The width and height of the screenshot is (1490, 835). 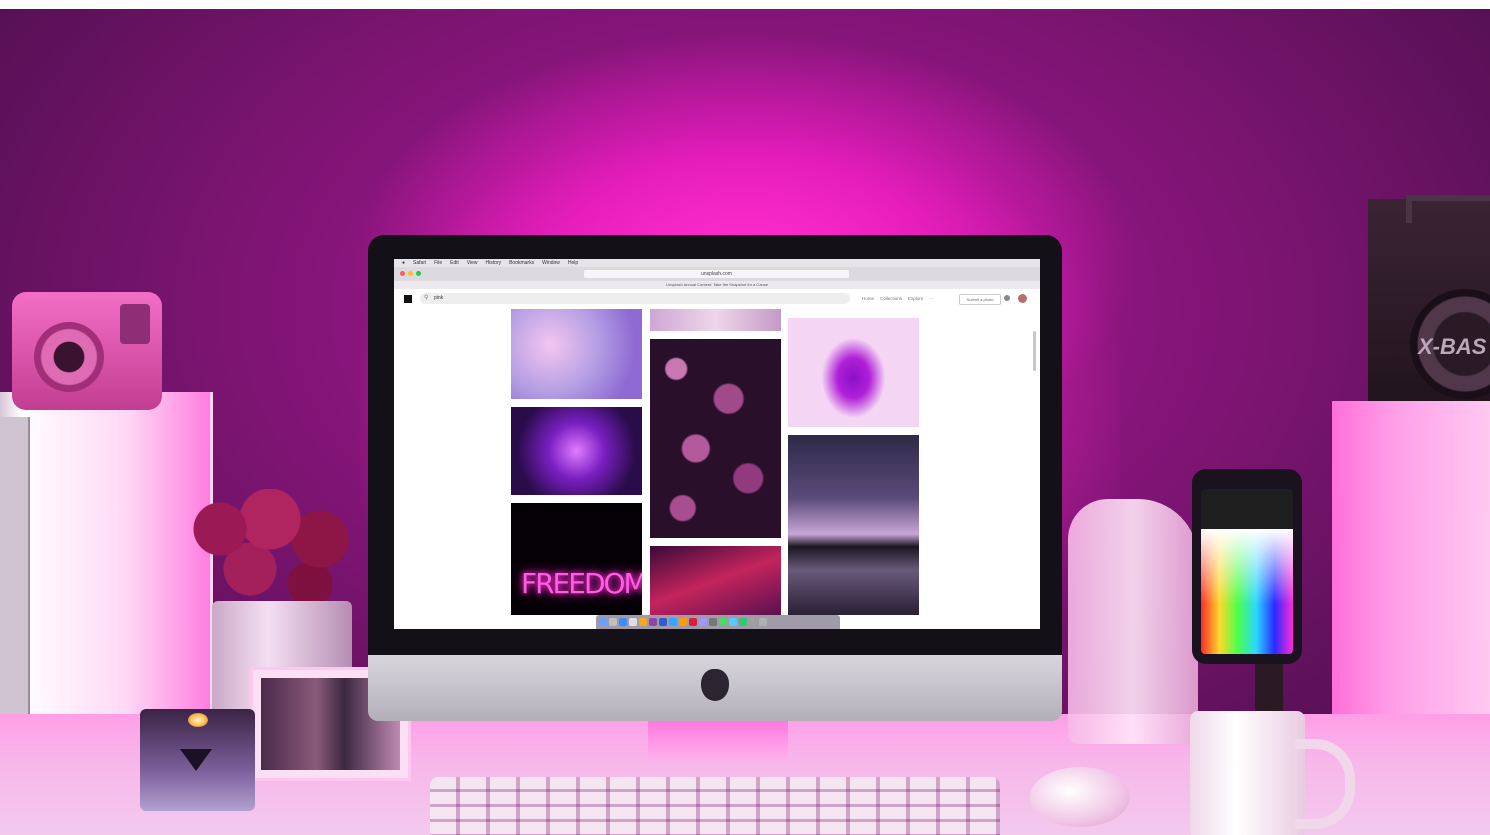 What do you see at coordinates (454, 263) in the screenshot?
I see `menu-item-edit: Edit` at bounding box center [454, 263].